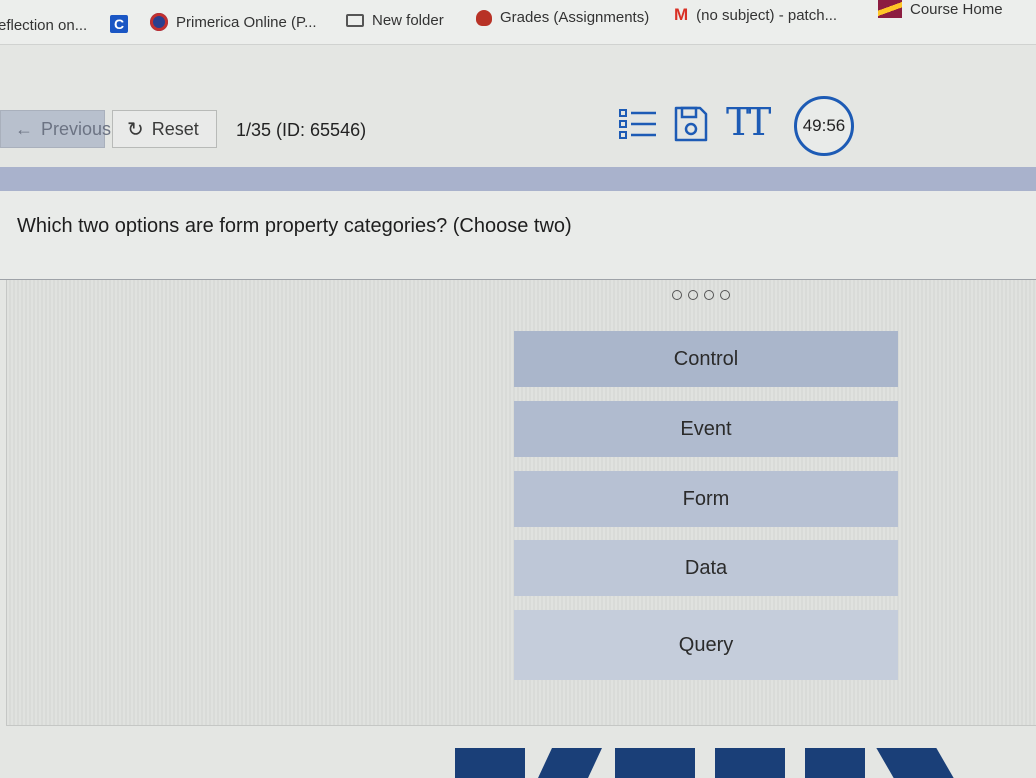 This screenshot has width=1036, height=778. What do you see at coordinates (681, 14) in the screenshot?
I see `gmail-icon: M` at bounding box center [681, 14].